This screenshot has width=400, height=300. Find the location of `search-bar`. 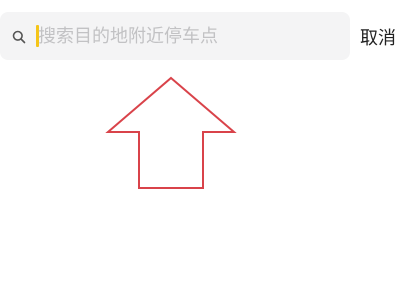

search-bar is located at coordinates (175, 36).